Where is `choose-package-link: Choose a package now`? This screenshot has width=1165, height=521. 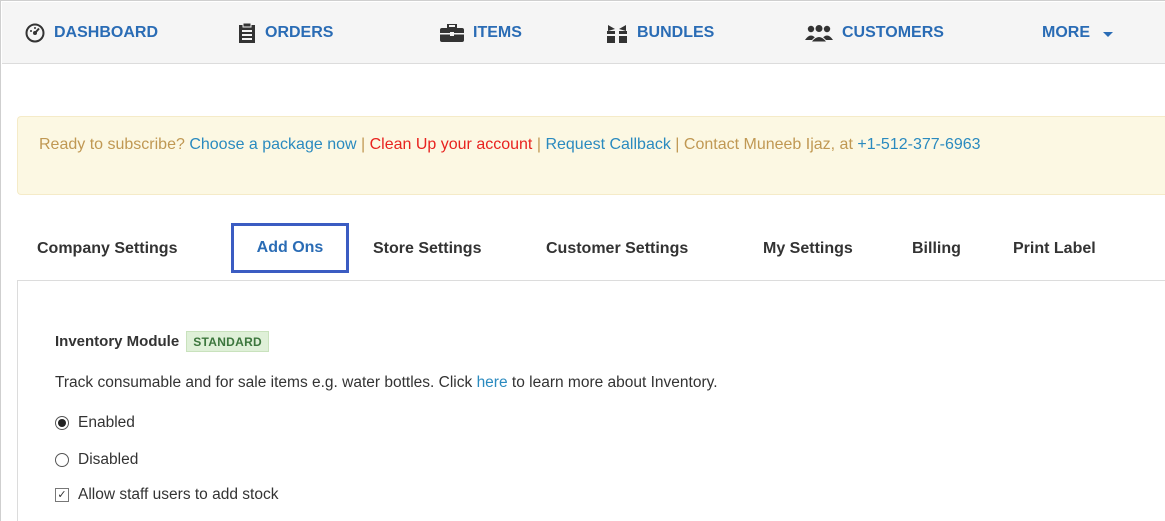
choose-package-link: Choose a package now is located at coordinates (272, 144).